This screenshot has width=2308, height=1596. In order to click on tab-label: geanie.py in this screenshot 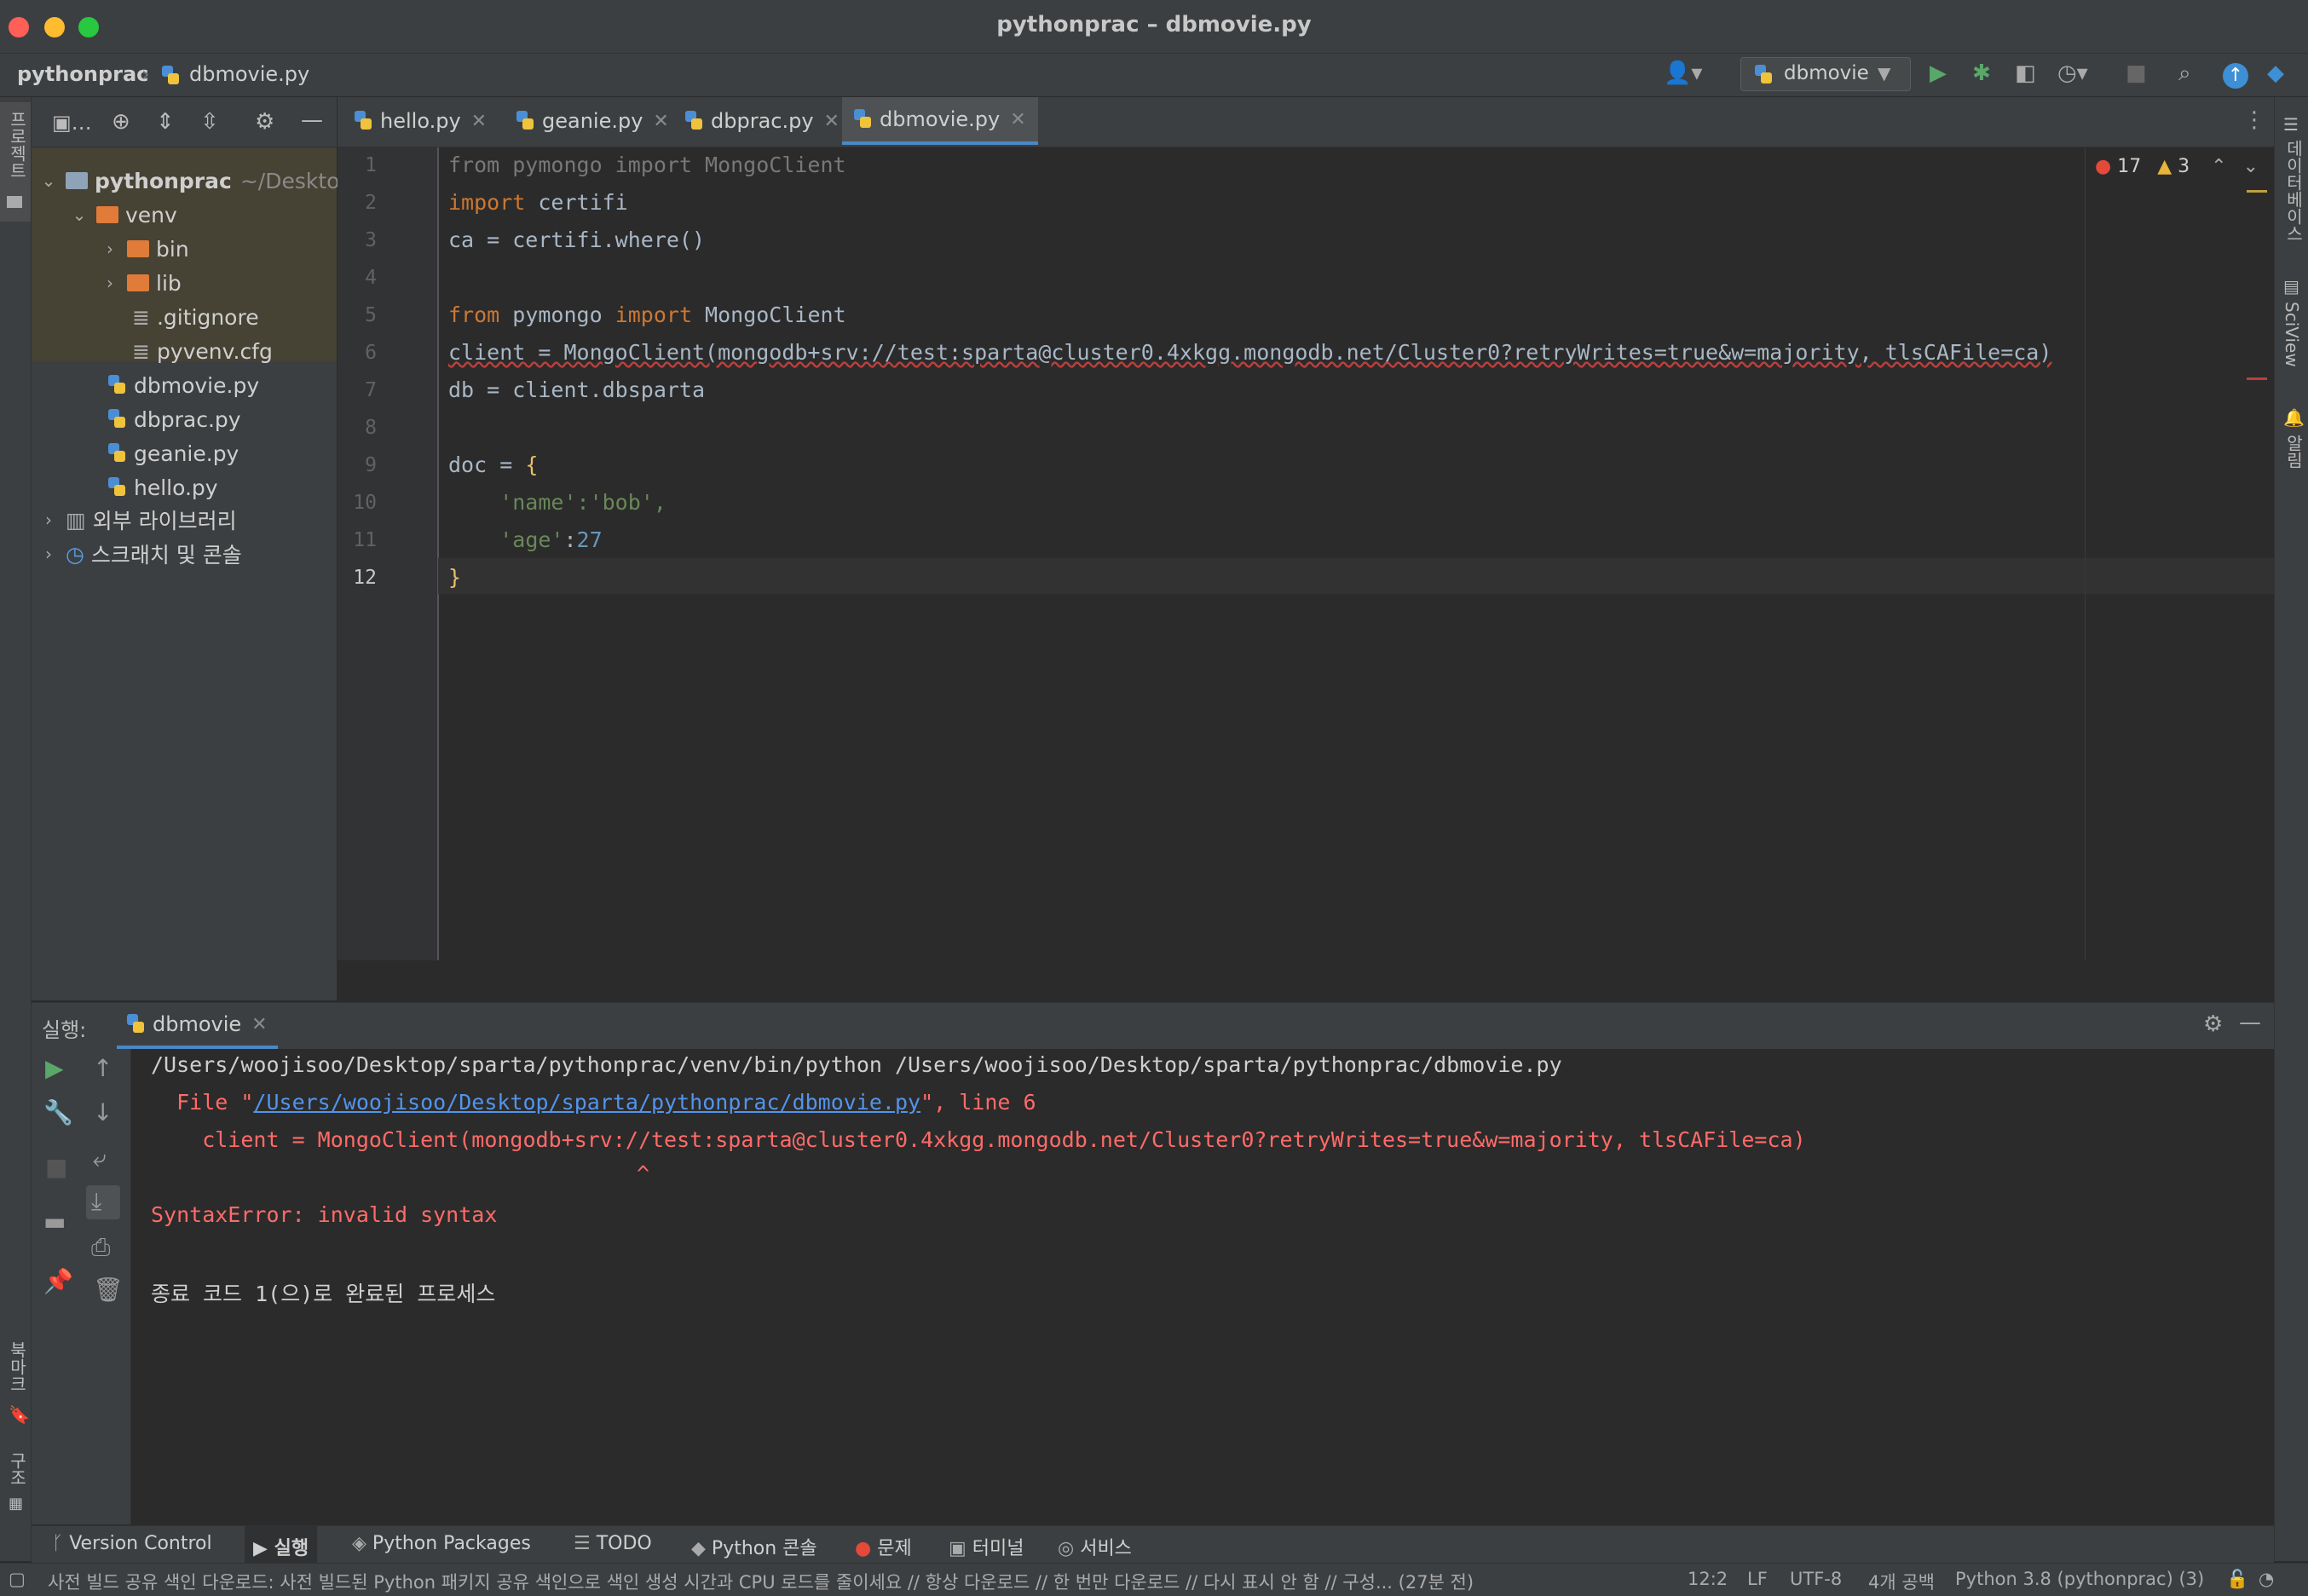, I will do `click(592, 121)`.